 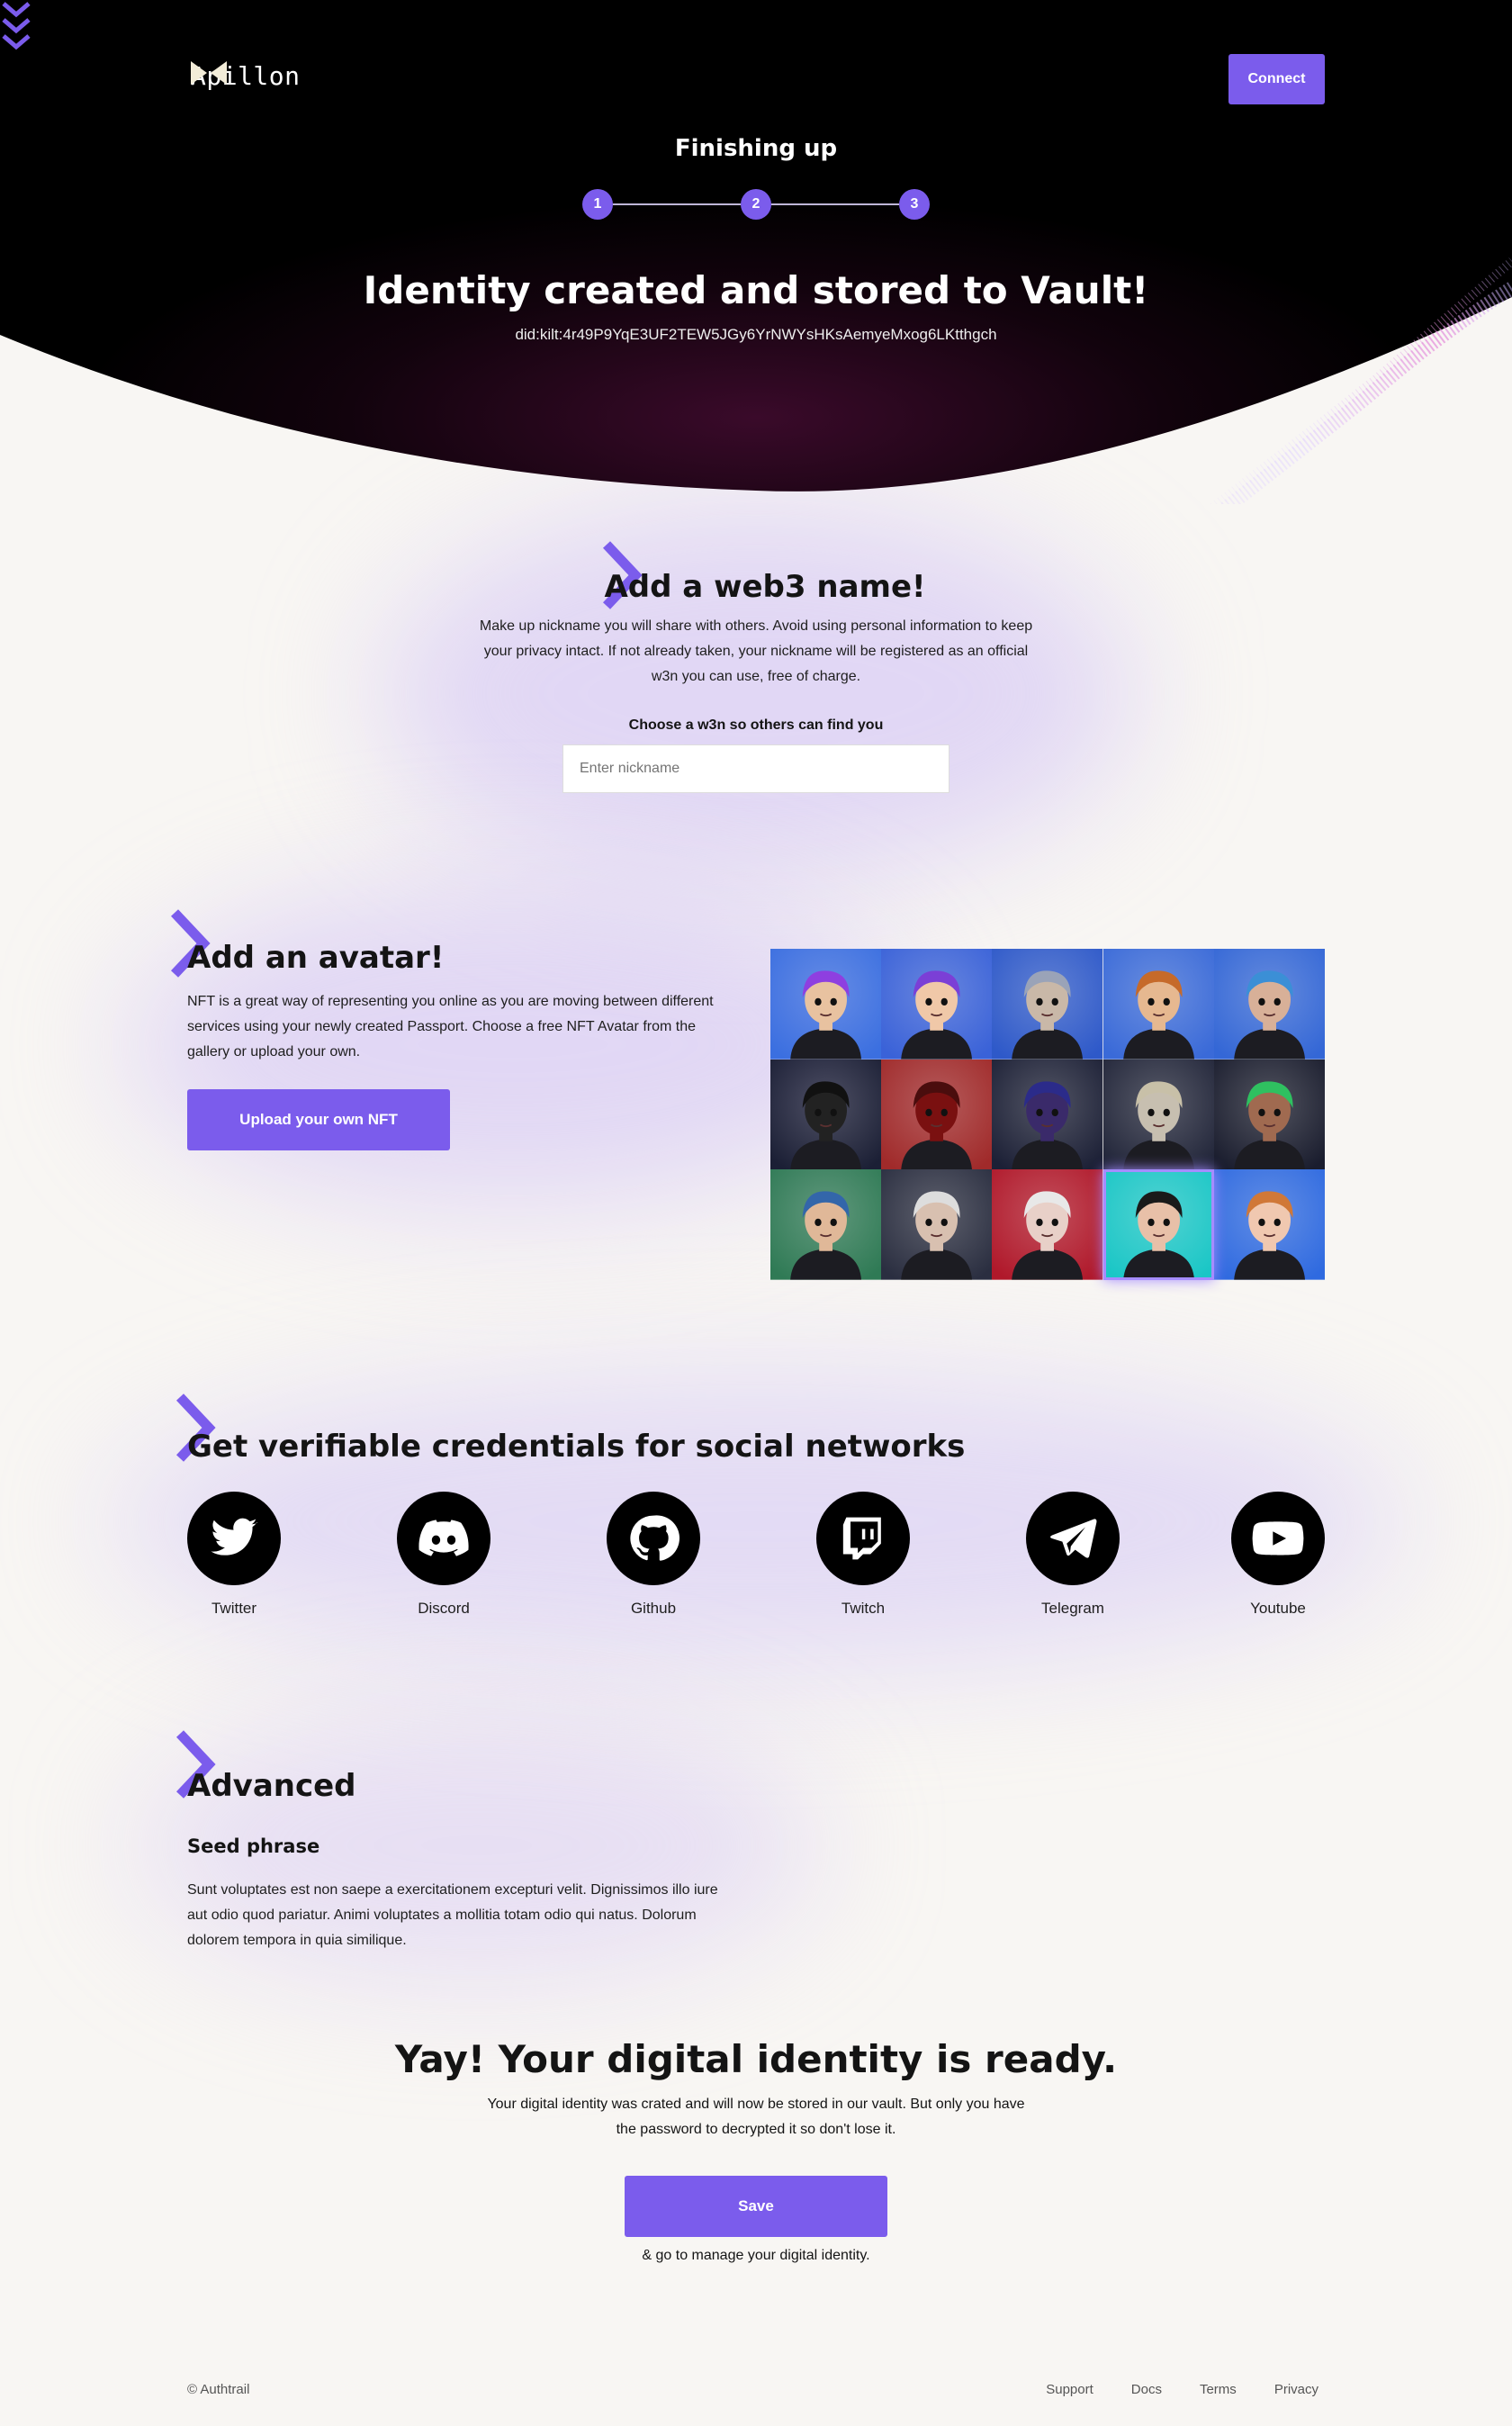 What do you see at coordinates (234, 1538) in the screenshot?
I see `twitter-icon` at bounding box center [234, 1538].